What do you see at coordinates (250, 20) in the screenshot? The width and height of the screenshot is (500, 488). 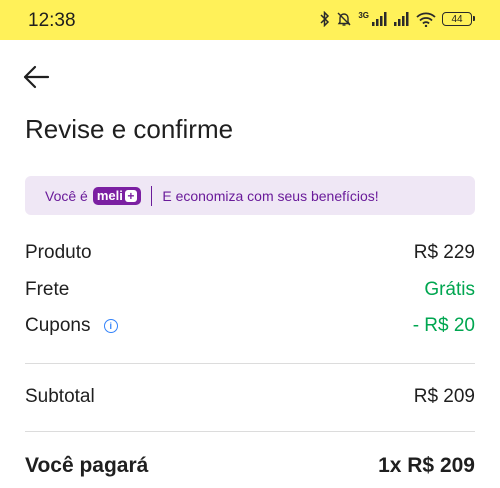 I see `status-bar: 12:38 3G 44` at bounding box center [250, 20].